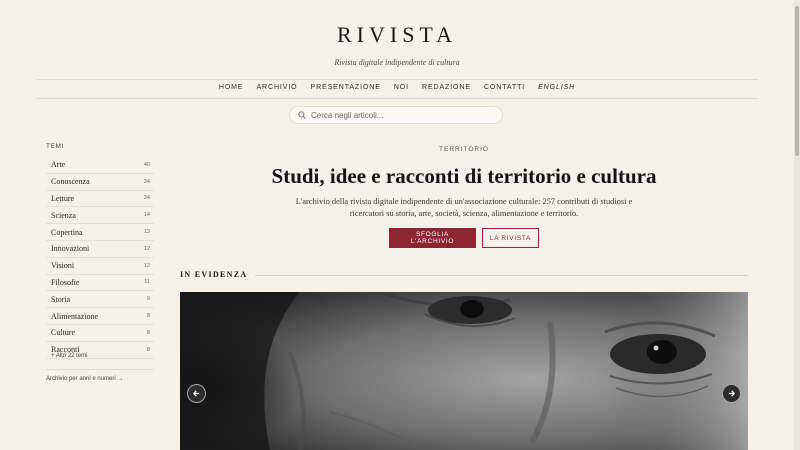 This screenshot has height=450, width=800. I want to click on search-box, so click(396, 115).